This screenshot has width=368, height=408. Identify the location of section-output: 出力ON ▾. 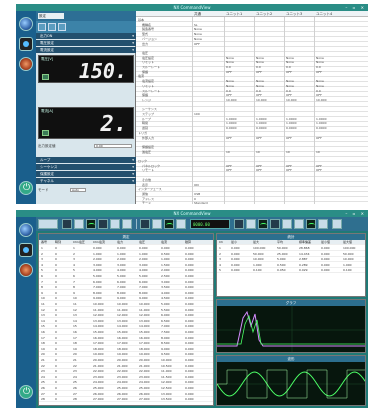
(86, 36).